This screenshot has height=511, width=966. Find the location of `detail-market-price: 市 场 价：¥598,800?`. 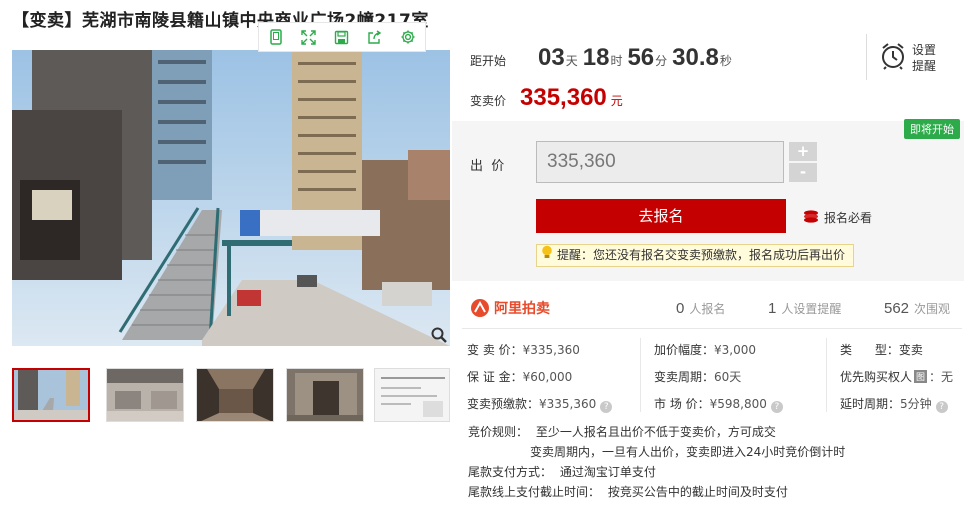

detail-market-price: 市 场 价：¥598,800? is located at coordinates (718, 404).